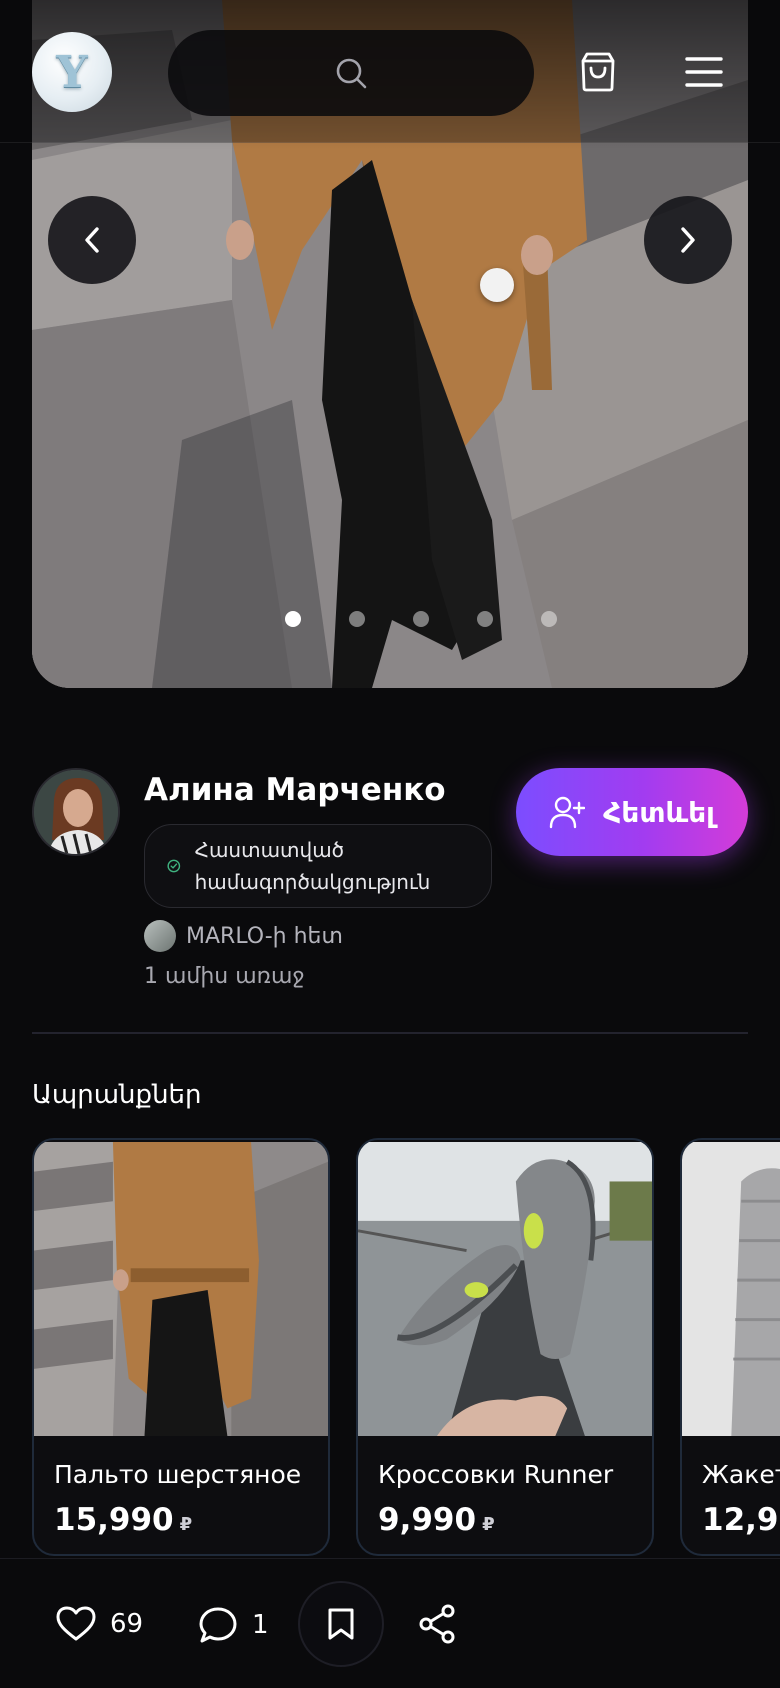  Describe the element at coordinates (295, 790) in the screenshot. I see `author-name: Алина Марченко` at that location.